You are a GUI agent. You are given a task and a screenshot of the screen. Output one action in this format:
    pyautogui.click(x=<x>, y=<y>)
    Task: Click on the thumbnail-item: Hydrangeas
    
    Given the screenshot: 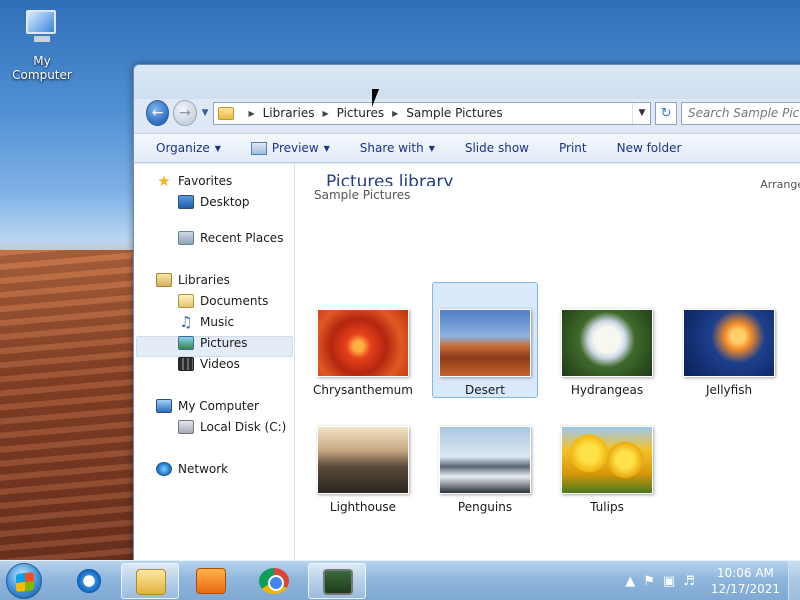 What is the action you would take?
    pyautogui.click(x=607, y=340)
    